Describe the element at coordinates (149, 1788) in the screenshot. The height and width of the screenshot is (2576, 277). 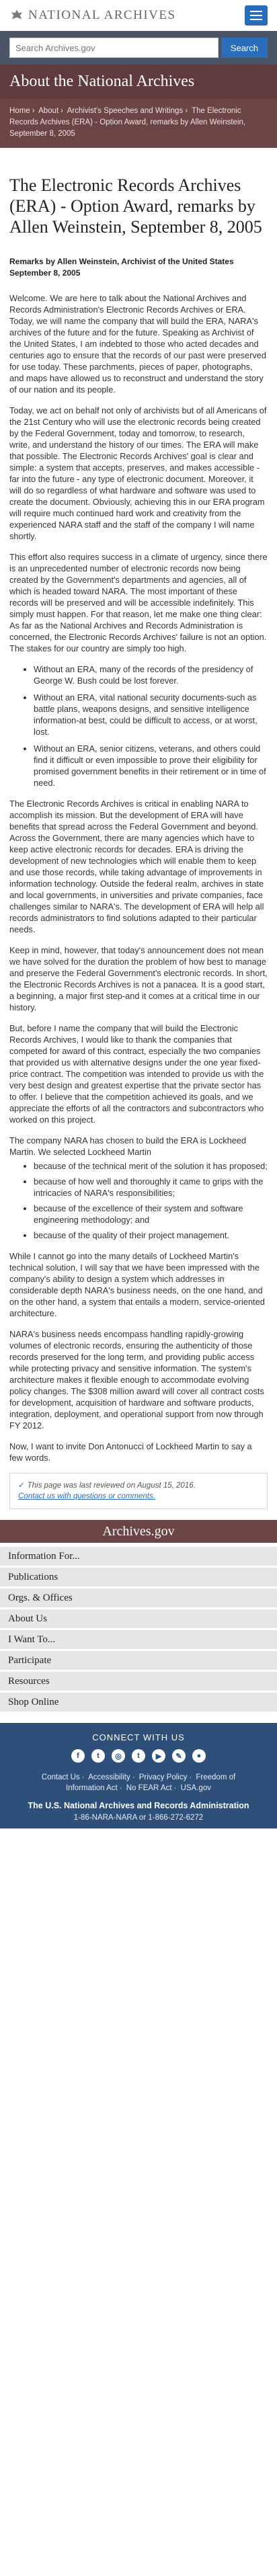
I see `no-fear-act-link: No FEAR Act` at that location.